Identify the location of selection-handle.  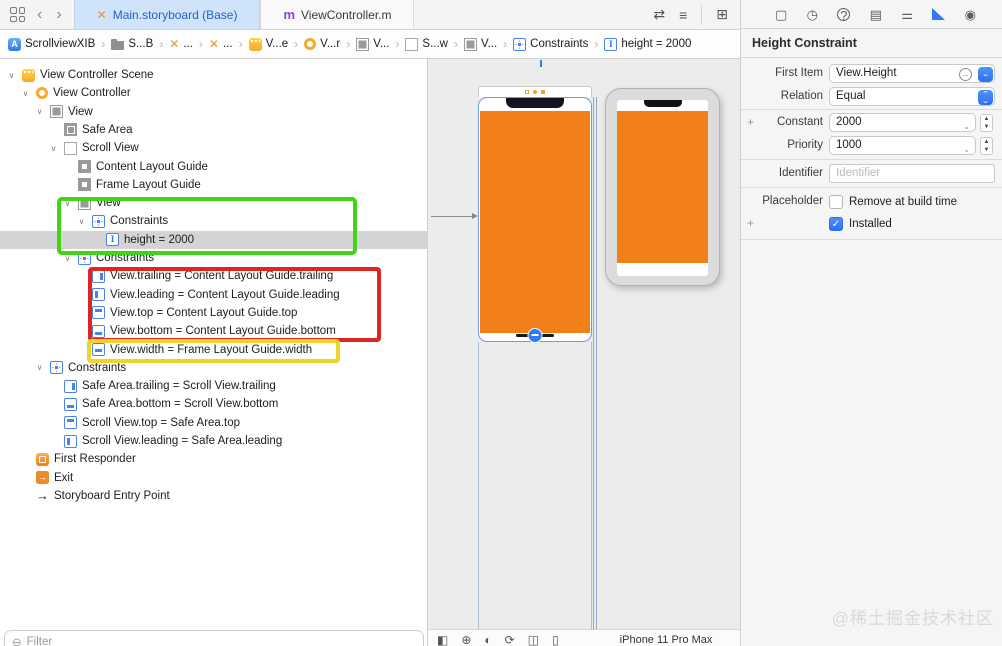
(535, 335).